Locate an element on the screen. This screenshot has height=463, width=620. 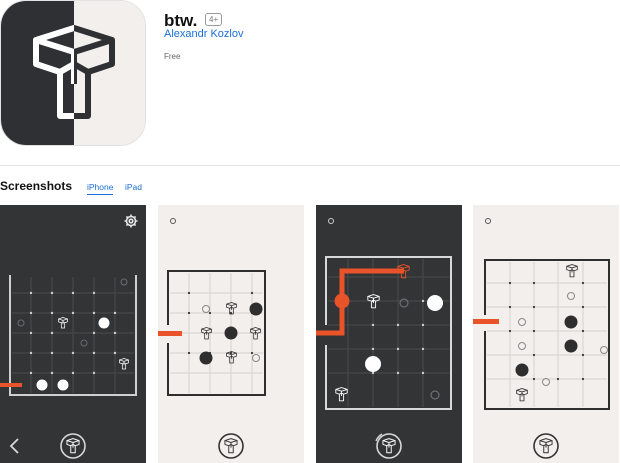
price-label: Free is located at coordinates (172, 56).